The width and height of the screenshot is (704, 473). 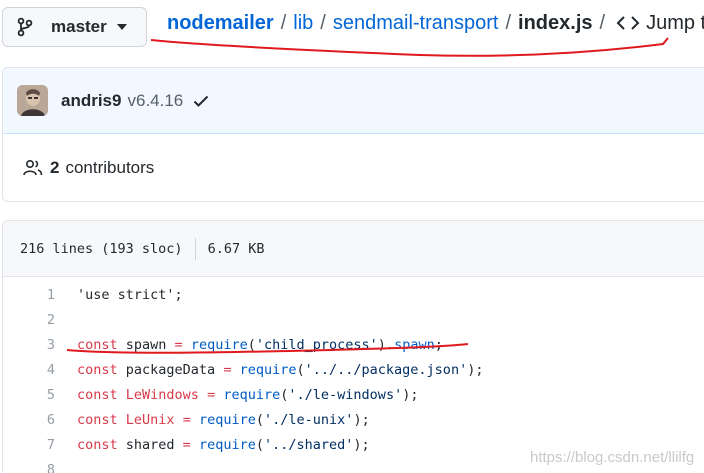 I want to click on contributors-count: 2, so click(x=55, y=167).